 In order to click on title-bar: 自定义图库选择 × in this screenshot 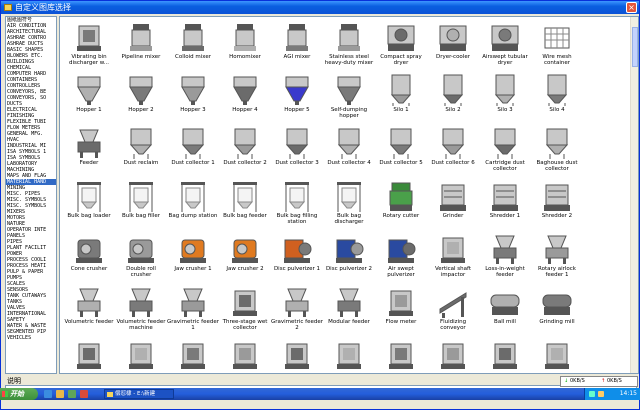, I will do `click(320, 7)`.